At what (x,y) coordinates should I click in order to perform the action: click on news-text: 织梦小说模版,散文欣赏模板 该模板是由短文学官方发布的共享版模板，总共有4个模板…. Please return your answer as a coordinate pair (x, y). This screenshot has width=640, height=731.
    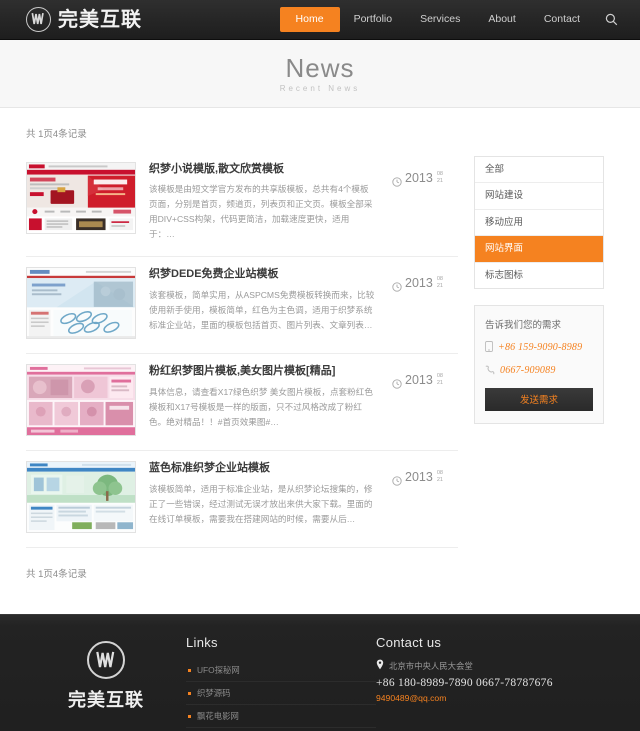
    Looking at the image, I should click on (264, 202).